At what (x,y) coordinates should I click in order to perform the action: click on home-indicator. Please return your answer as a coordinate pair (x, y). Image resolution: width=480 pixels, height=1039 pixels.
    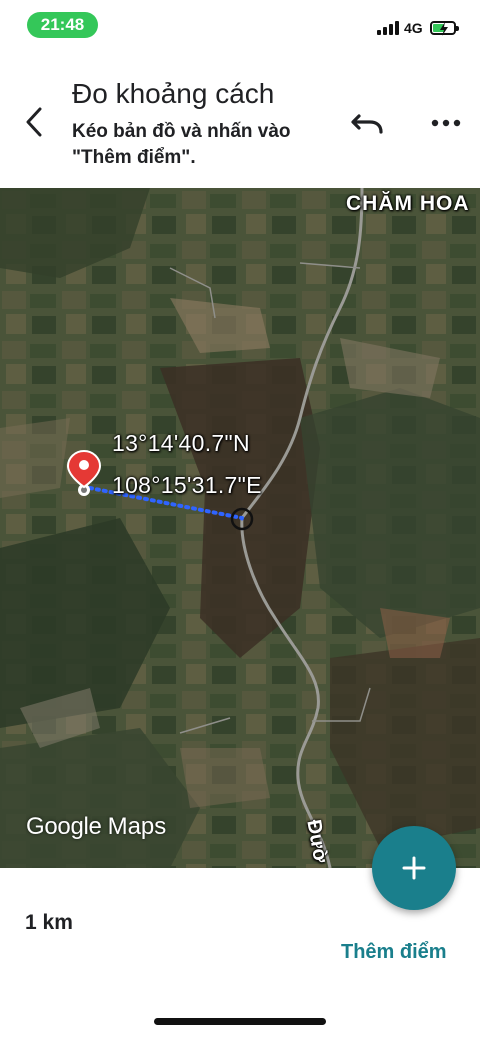
    Looking at the image, I should click on (240, 1021).